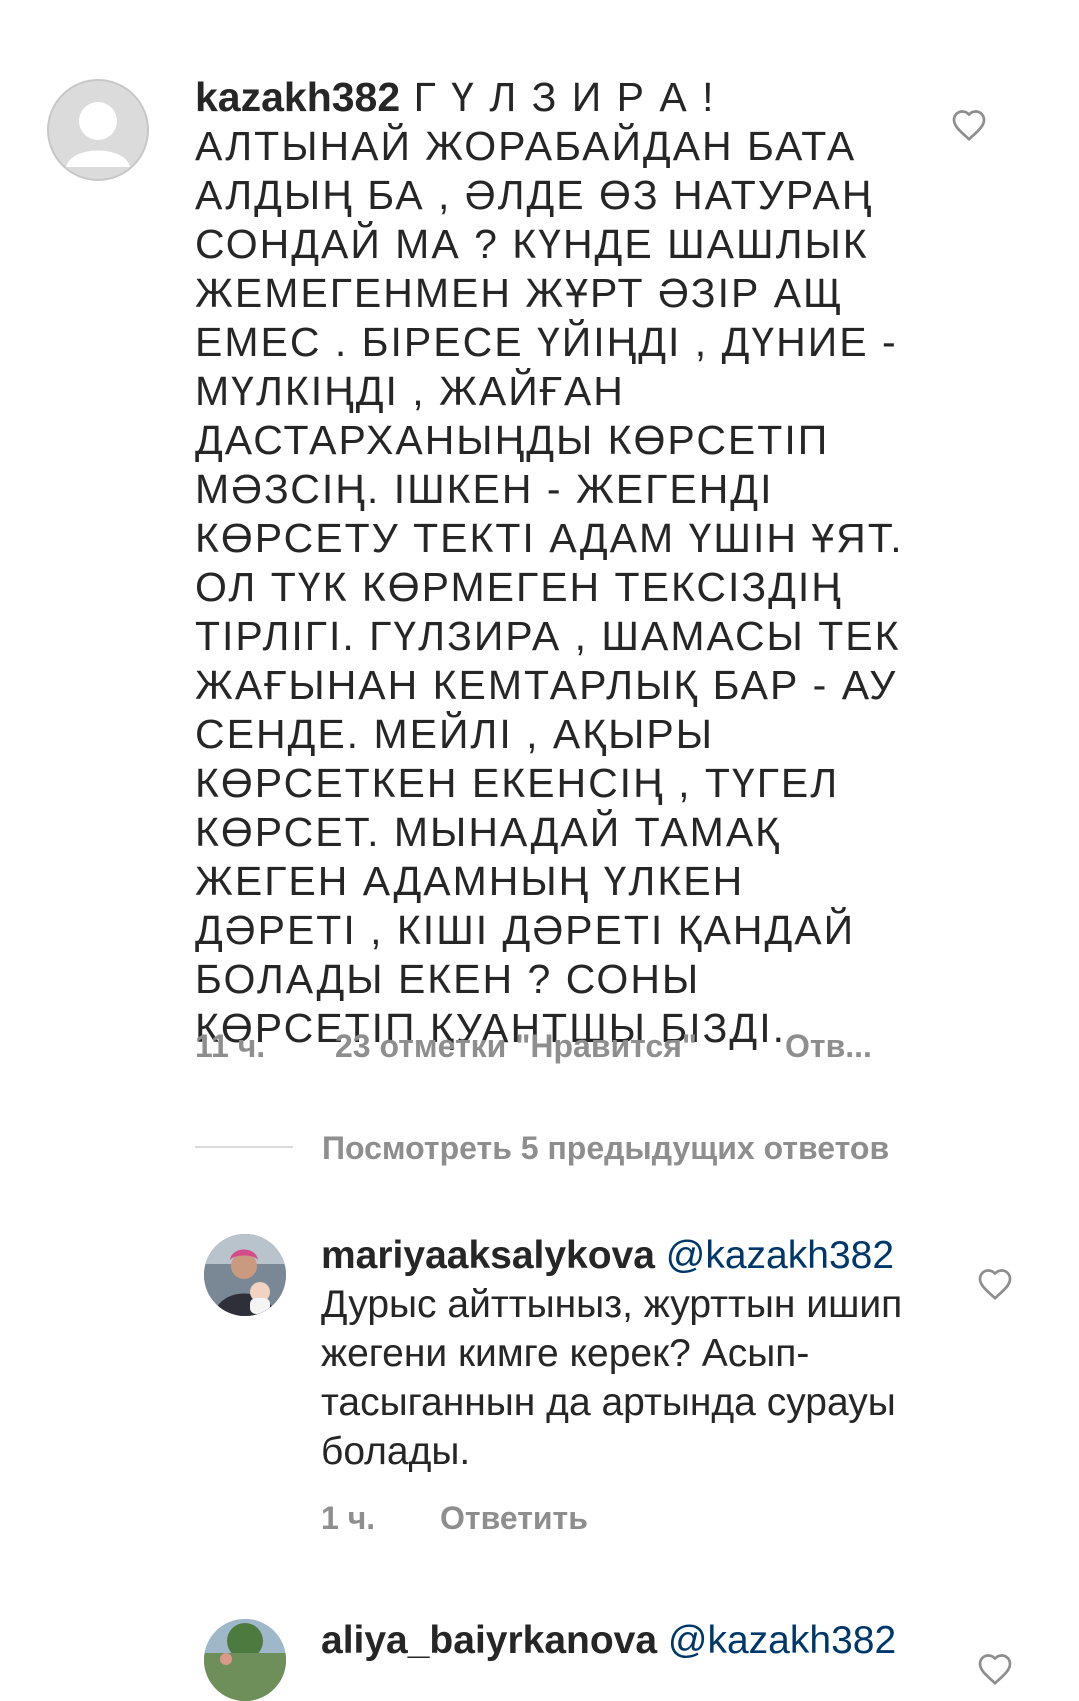 Image resolution: width=1079 pixels, height=1701 pixels. Describe the element at coordinates (488, 1255) in the screenshot. I see `reply-username: mariyaaksalykova` at that location.